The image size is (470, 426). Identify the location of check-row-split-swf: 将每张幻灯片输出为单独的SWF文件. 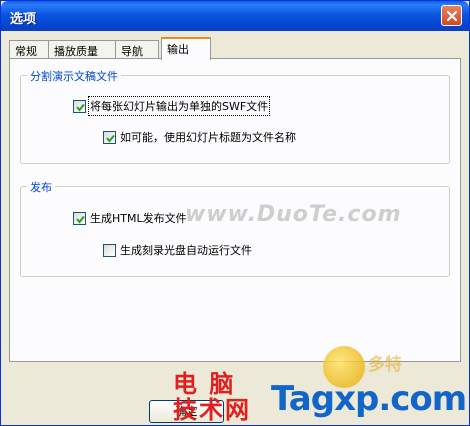
(172, 106).